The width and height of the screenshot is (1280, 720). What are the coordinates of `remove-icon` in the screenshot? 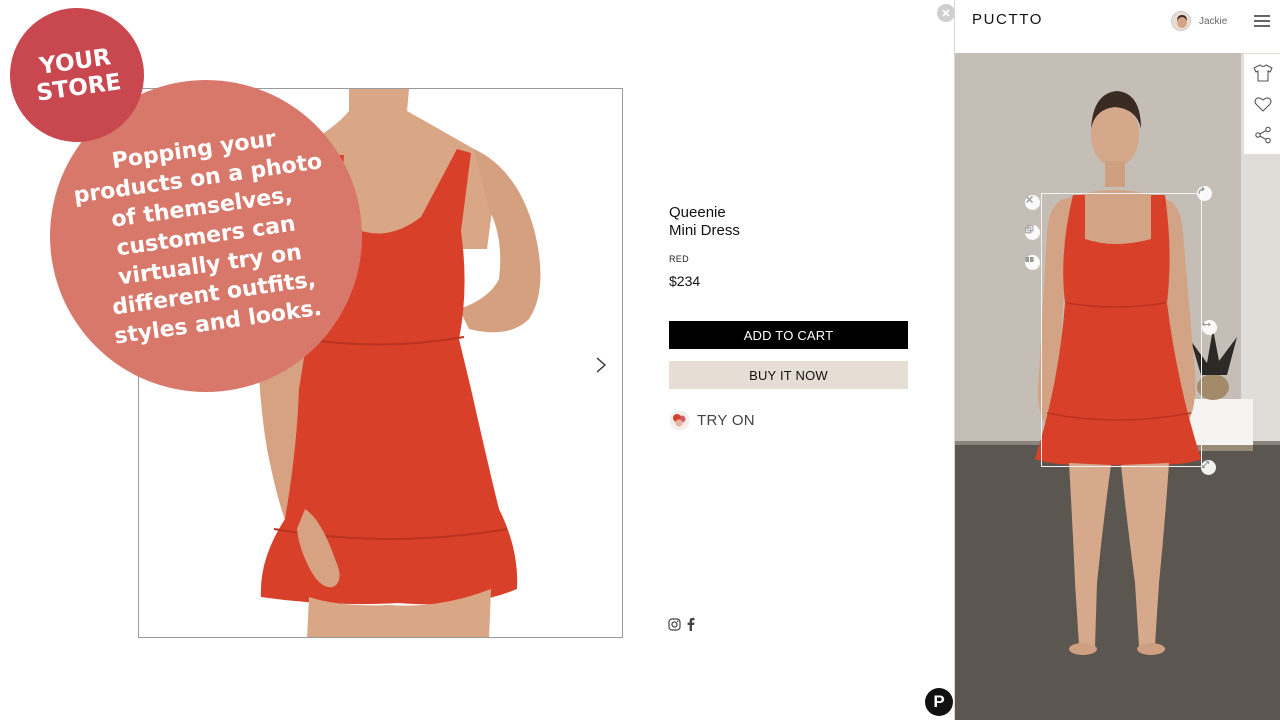 It's located at (1029, 199).